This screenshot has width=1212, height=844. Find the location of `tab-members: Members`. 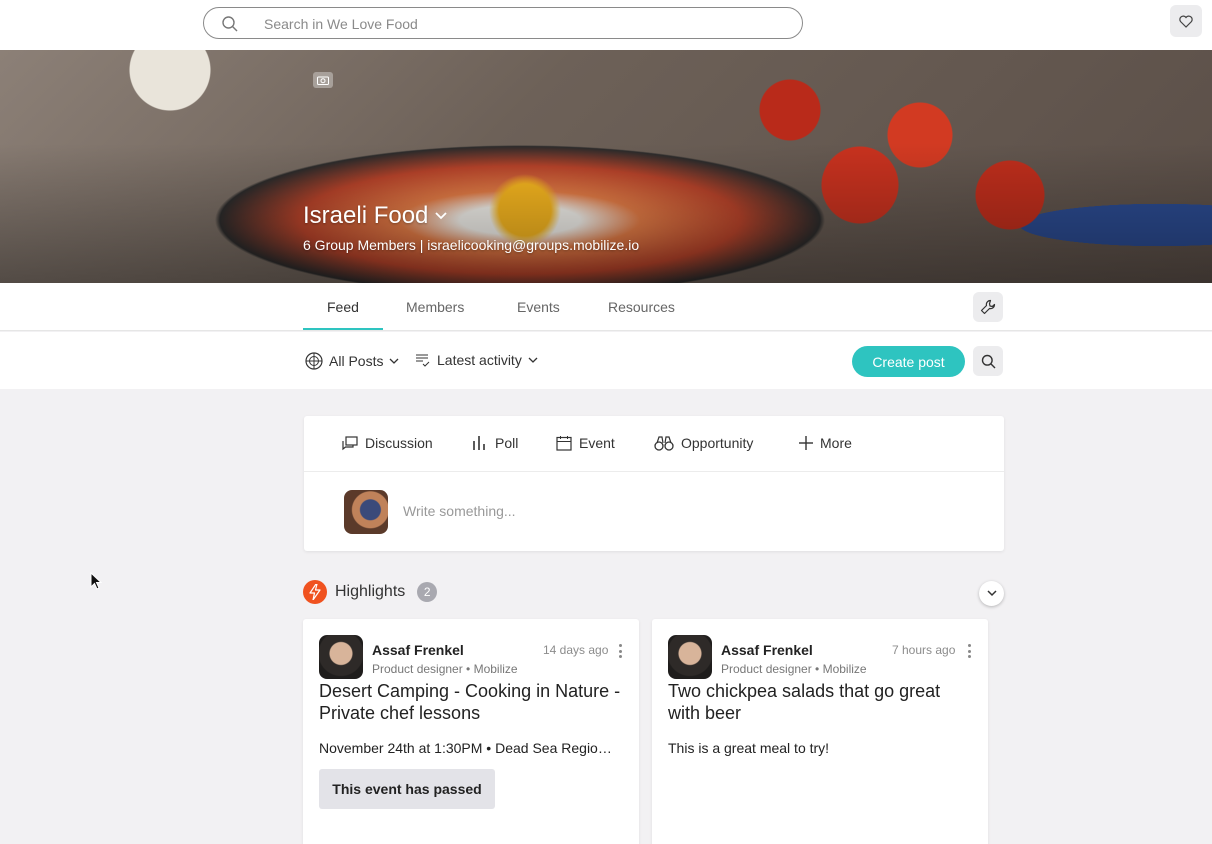

tab-members: Members is located at coordinates (435, 307).